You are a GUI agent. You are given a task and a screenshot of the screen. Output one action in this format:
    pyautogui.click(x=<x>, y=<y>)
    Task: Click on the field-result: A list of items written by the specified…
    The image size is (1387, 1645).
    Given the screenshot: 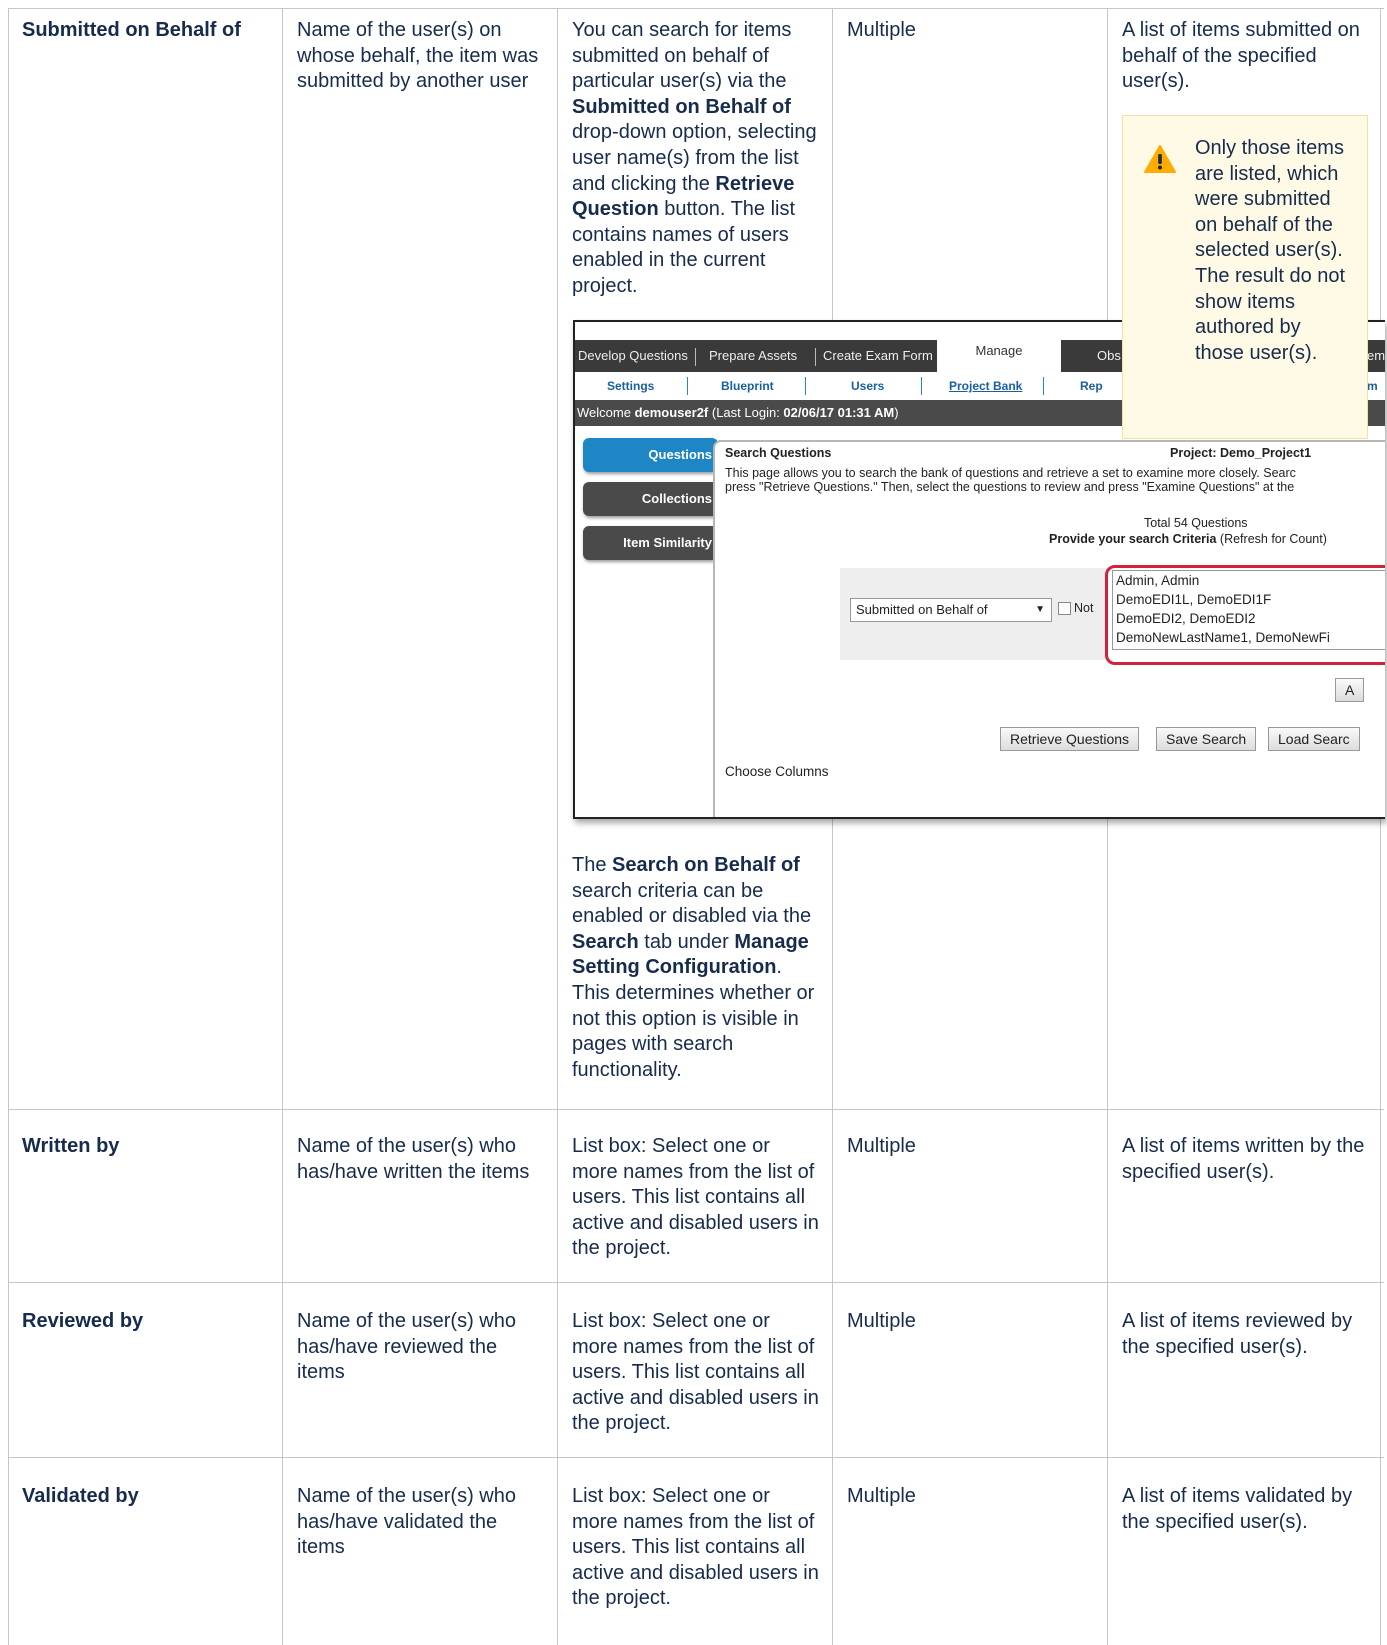 What is the action you would take?
    pyautogui.click(x=1243, y=1159)
    